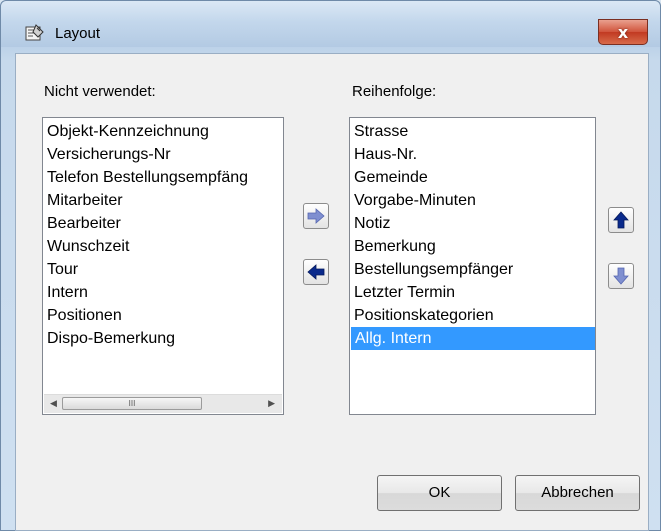 This screenshot has height=531, width=661. I want to click on arrow-right-icon, so click(316, 216).